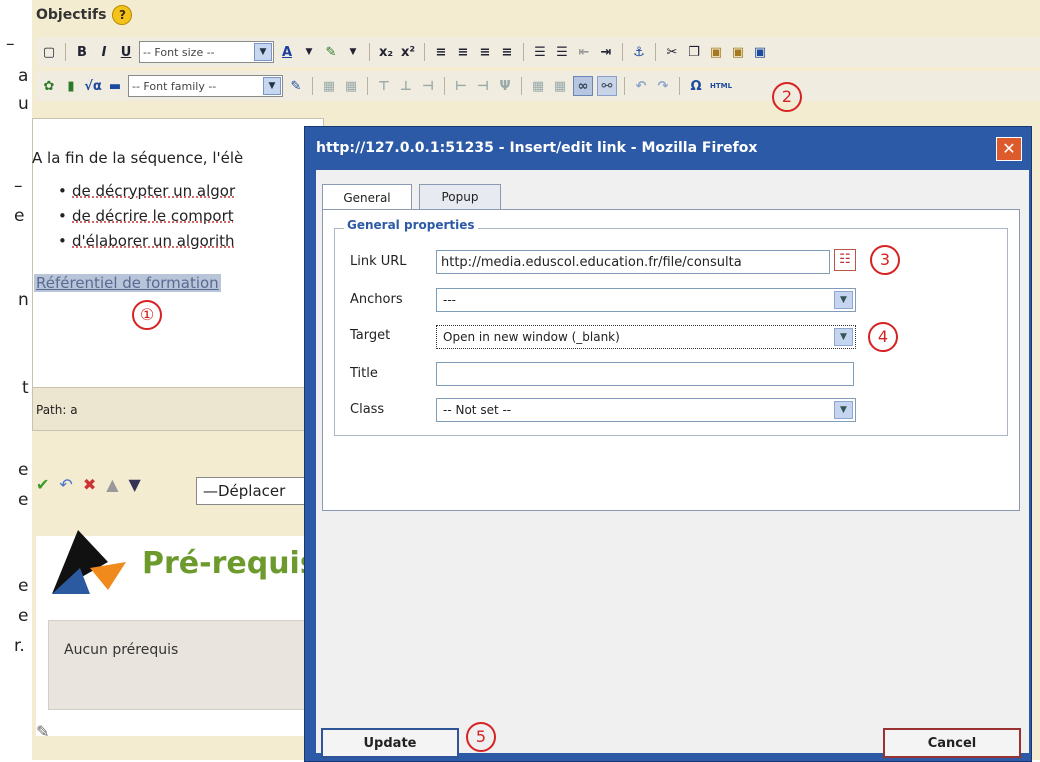 The height and width of the screenshot is (762, 1040). Describe the element at coordinates (845, 260) in the screenshot. I see `browse-icon: ☷` at that location.